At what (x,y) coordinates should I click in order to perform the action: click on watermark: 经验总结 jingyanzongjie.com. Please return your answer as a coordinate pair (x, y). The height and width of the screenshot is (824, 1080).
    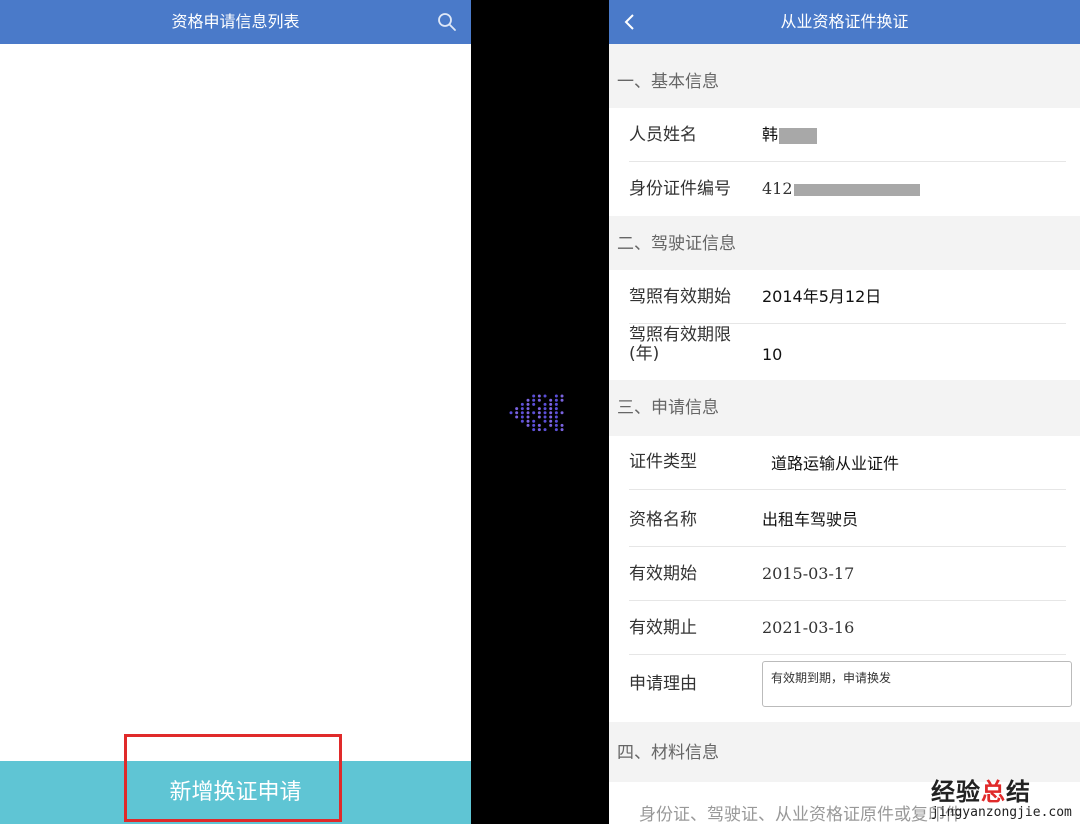
    Looking at the image, I should click on (1003, 796).